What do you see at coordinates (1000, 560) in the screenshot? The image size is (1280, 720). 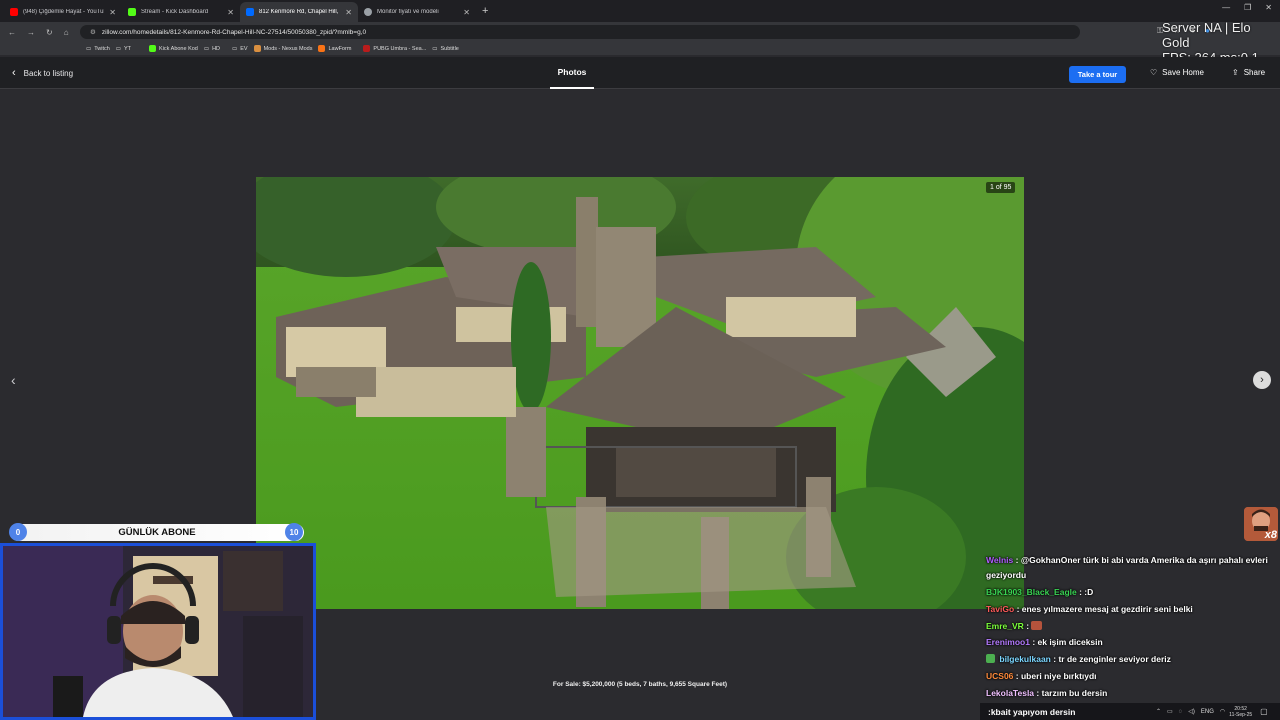 I see `chat-username: Welnis` at bounding box center [1000, 560].